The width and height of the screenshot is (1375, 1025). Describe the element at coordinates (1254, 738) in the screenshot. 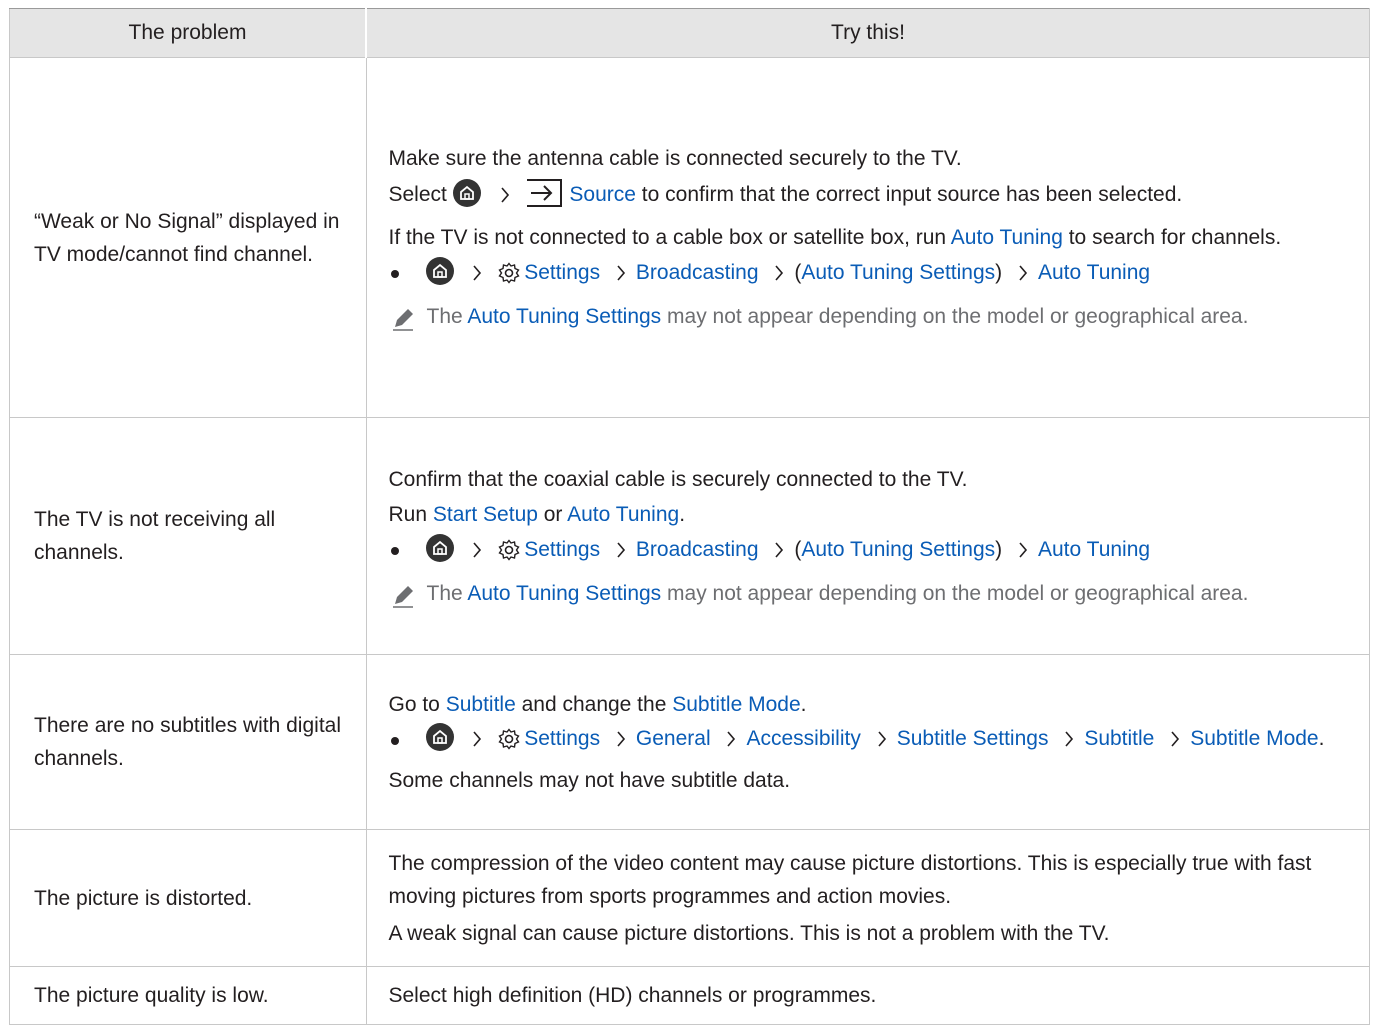

I see `path-subtitle-mode: Subtitle Mode` at that location.